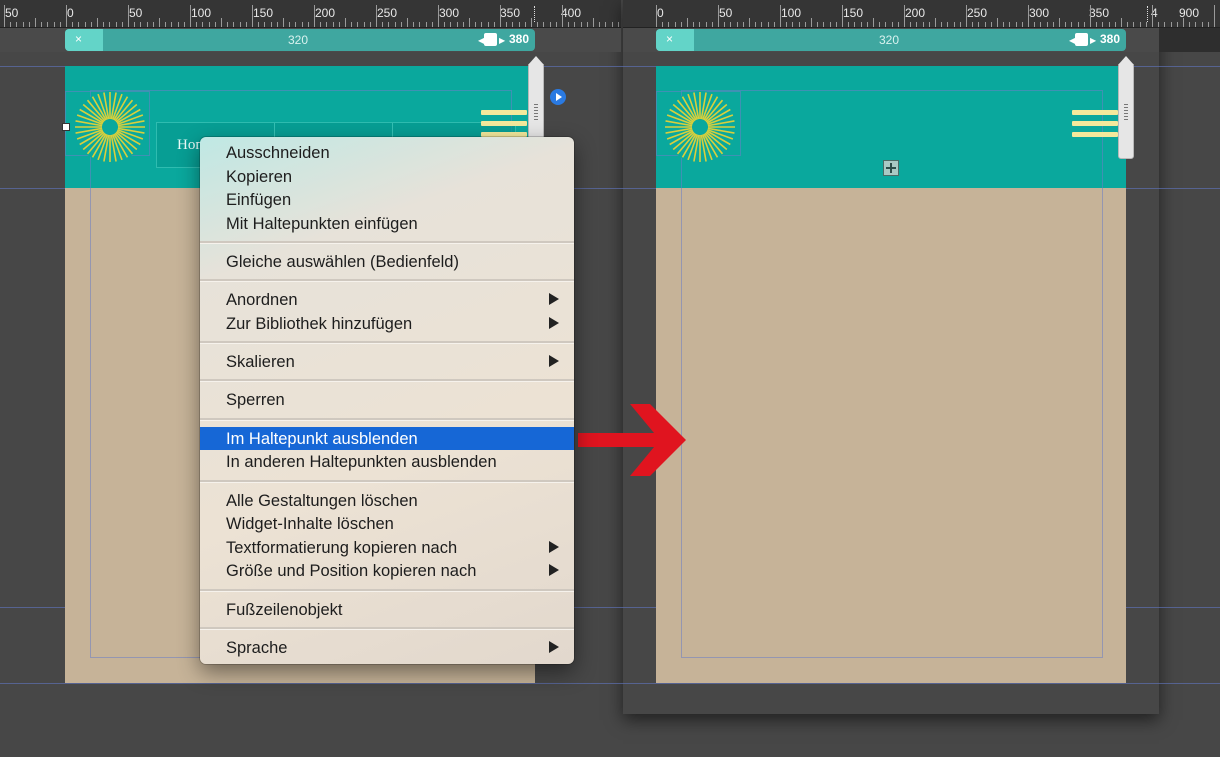  What do you see at coordinates (1093, 40) in the screenshot?
I see `chevron-right-icon: ▶` at bounding box center [1093, 40].